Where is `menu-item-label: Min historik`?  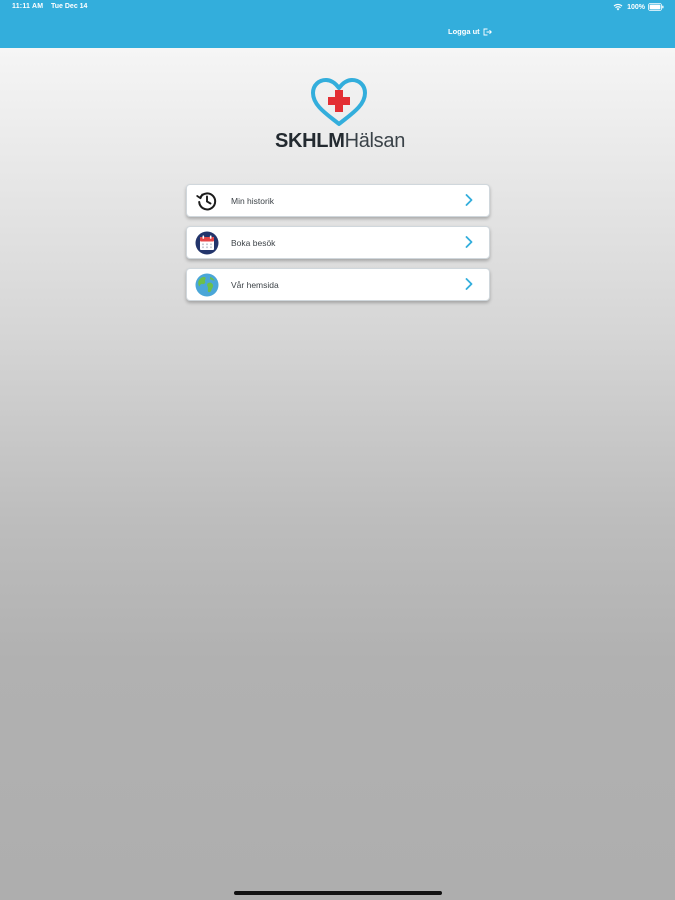 menu-item-label: Min historik is located at coordinates (252, 200).